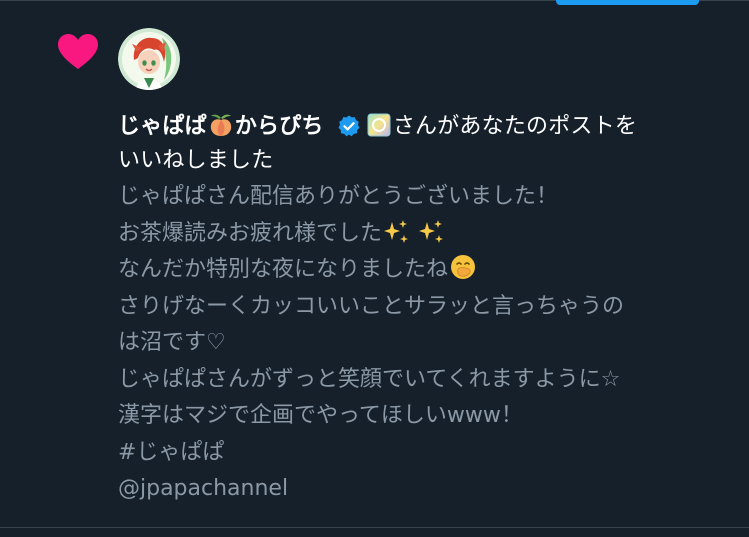  I want to click on user-name-link: じゃぱぱ からぴち, so click(221, 126).